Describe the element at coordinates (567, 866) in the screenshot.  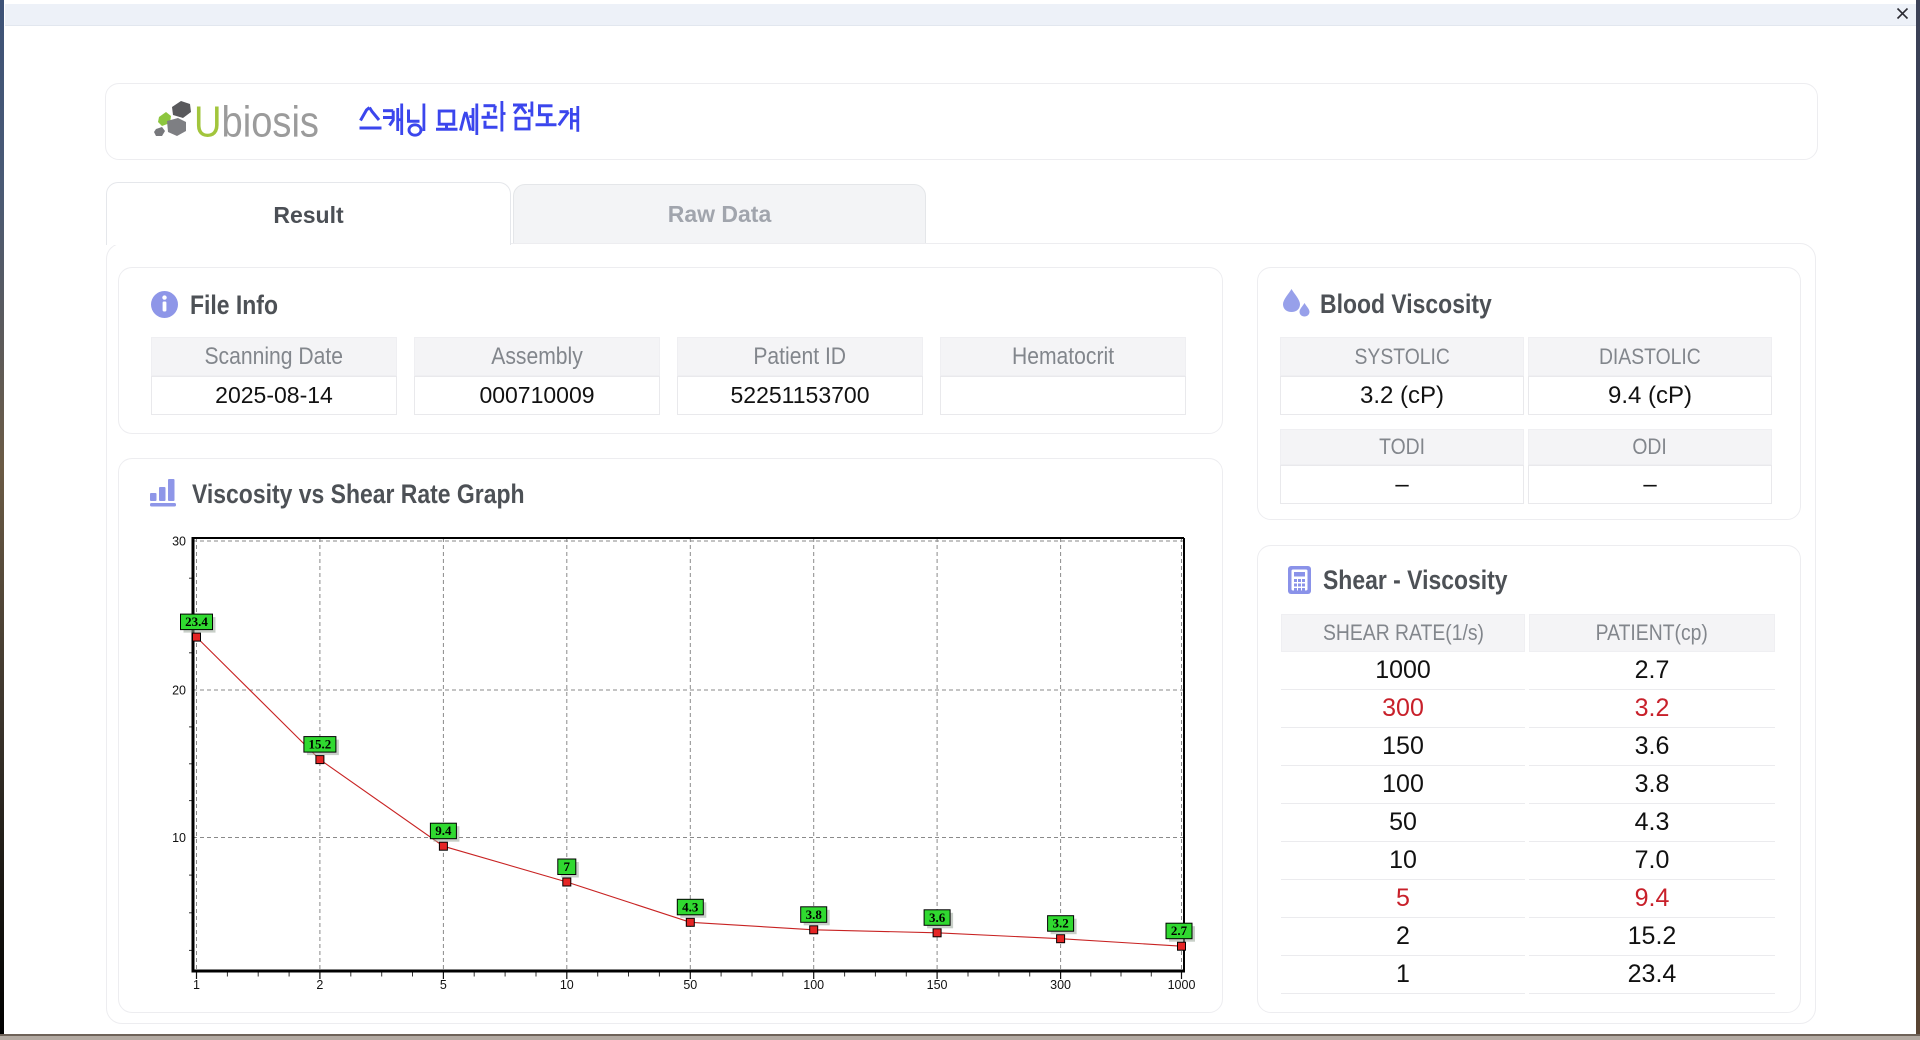
I see `svg-text: 7` at that location.